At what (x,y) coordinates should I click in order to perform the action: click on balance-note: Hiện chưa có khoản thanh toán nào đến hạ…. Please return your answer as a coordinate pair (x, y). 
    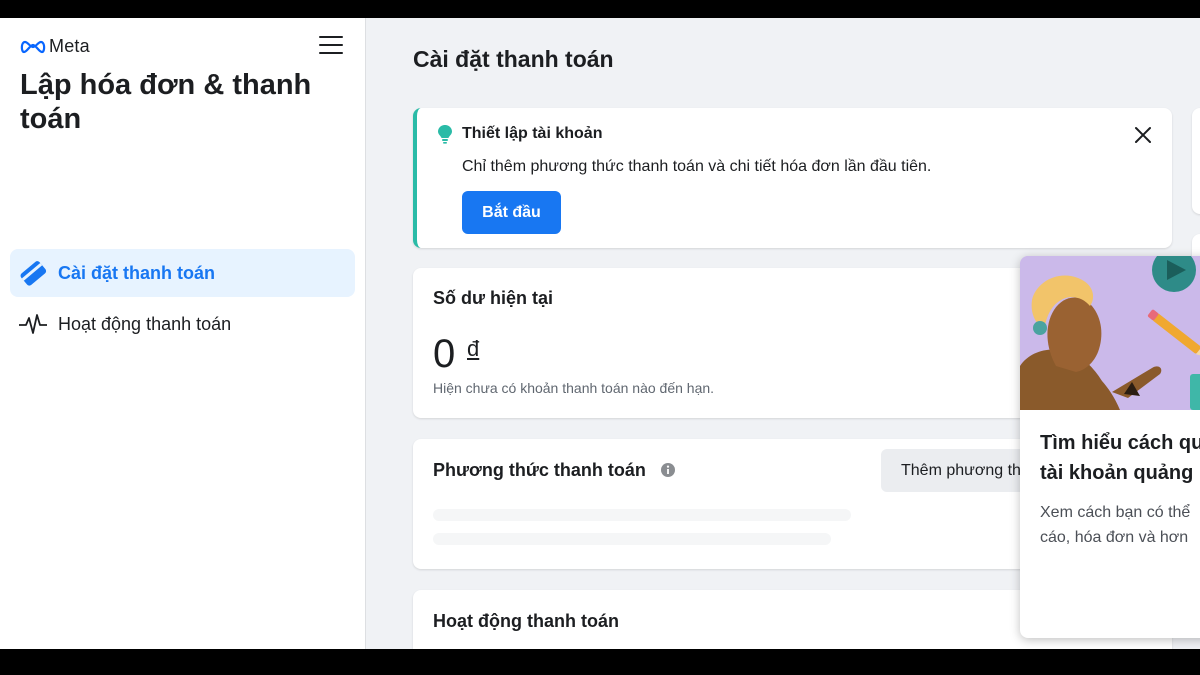
    Looking at the image, I should click on (574, 388).